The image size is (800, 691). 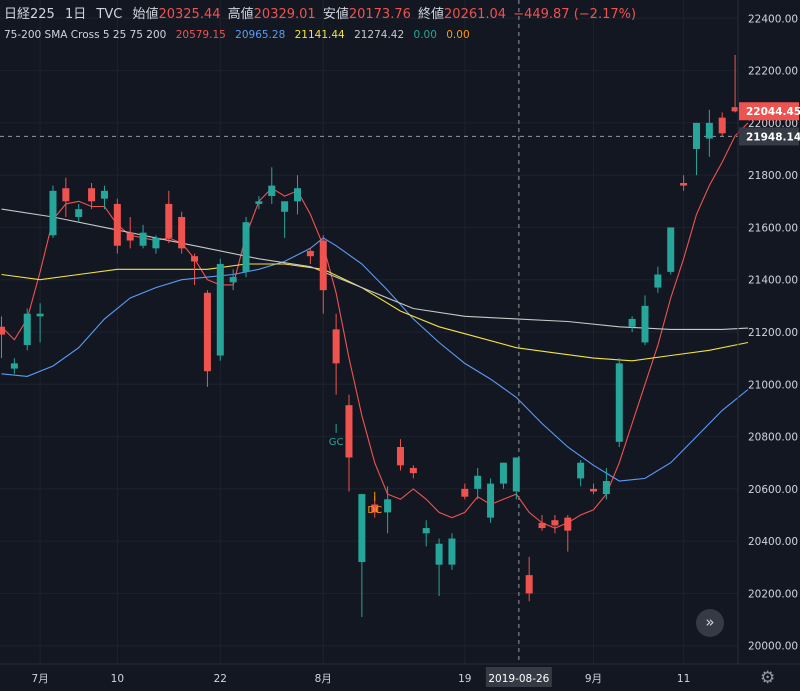 I want to click on indicator-value-6: 0.00, so click(x=458, y=35).